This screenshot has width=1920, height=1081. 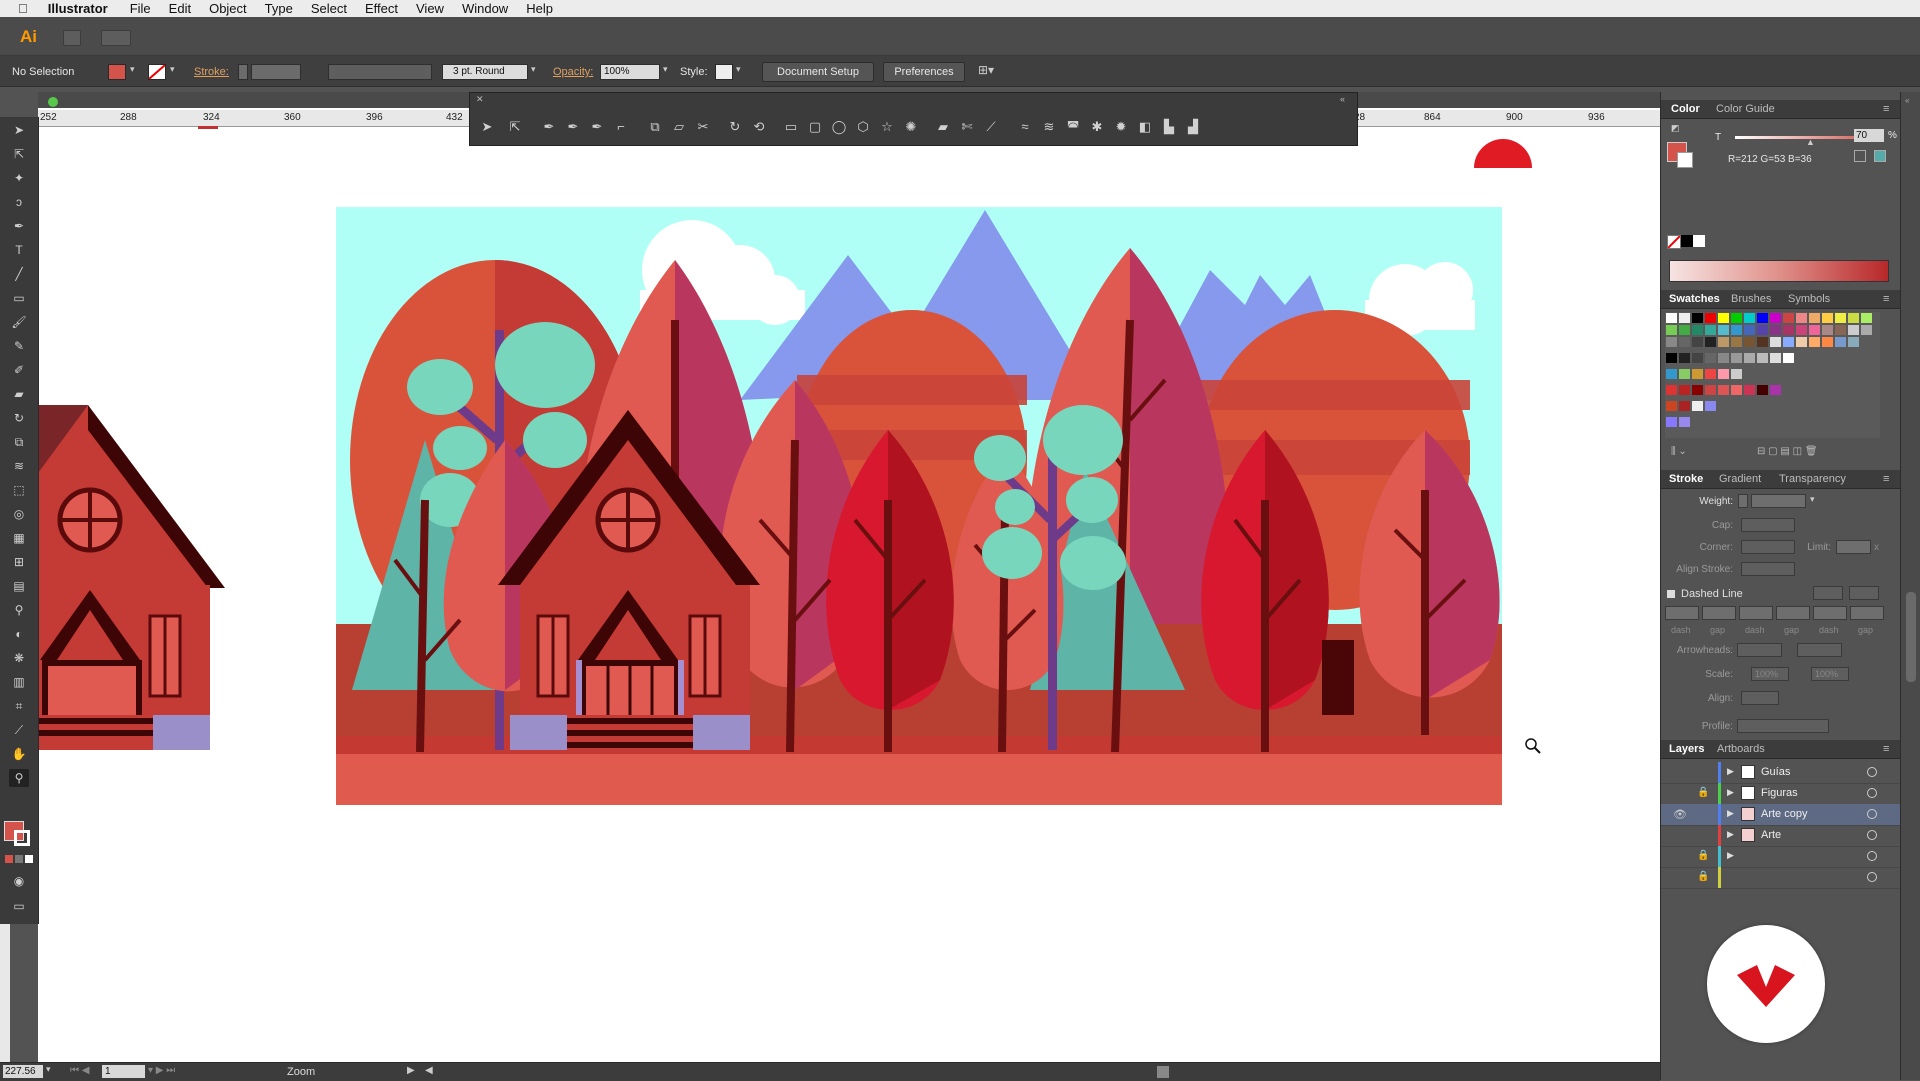 What do you see at coordinates (1694, 299) in the screenshot?
I see `tab-swatches: Swatches` at bounding box center [1694, 299].